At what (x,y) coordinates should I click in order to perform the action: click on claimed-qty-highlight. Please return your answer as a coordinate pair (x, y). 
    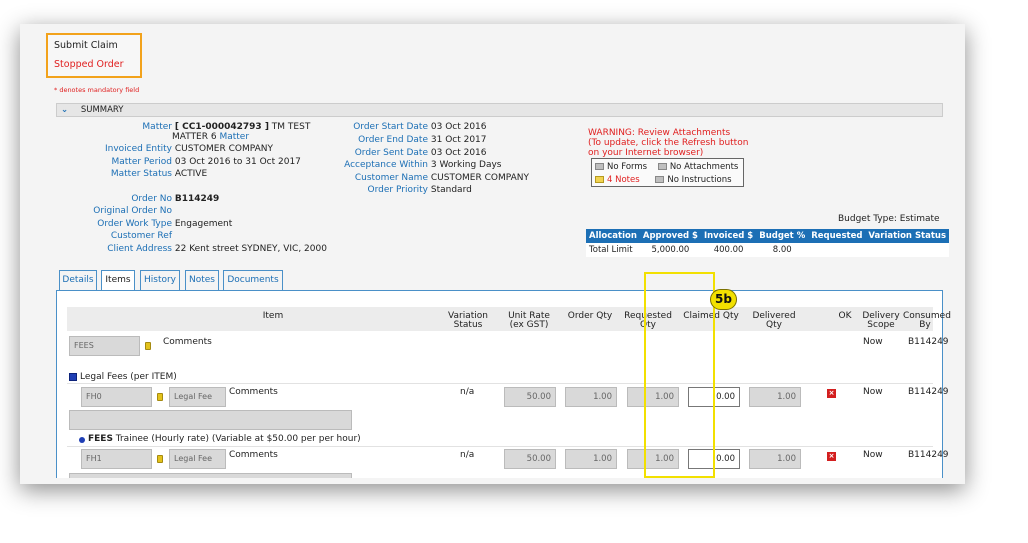
    Looking at the image, I should click on (679, 375).